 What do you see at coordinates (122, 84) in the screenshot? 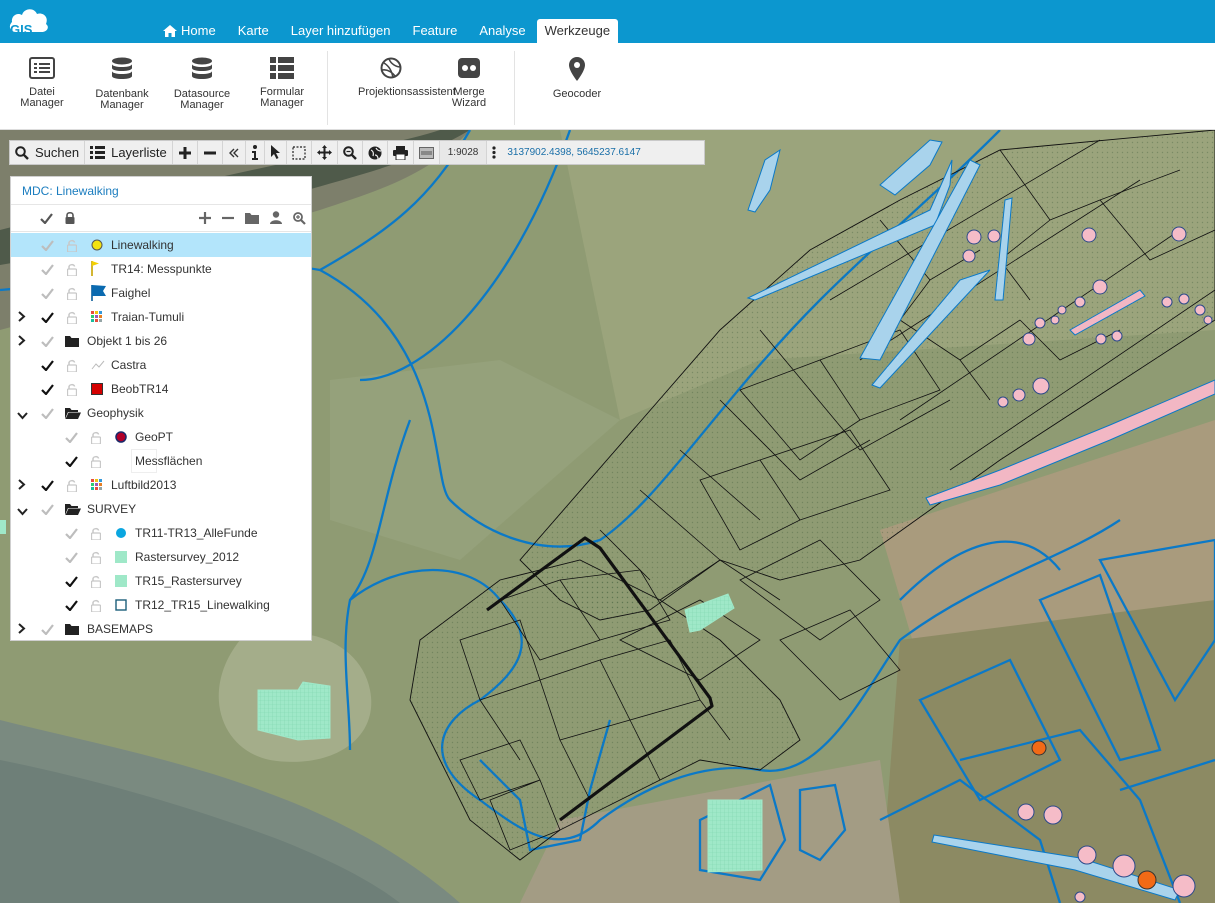
I see `datenbank-manager-button: Datenbank Manager` at bounding box center [122, 84].